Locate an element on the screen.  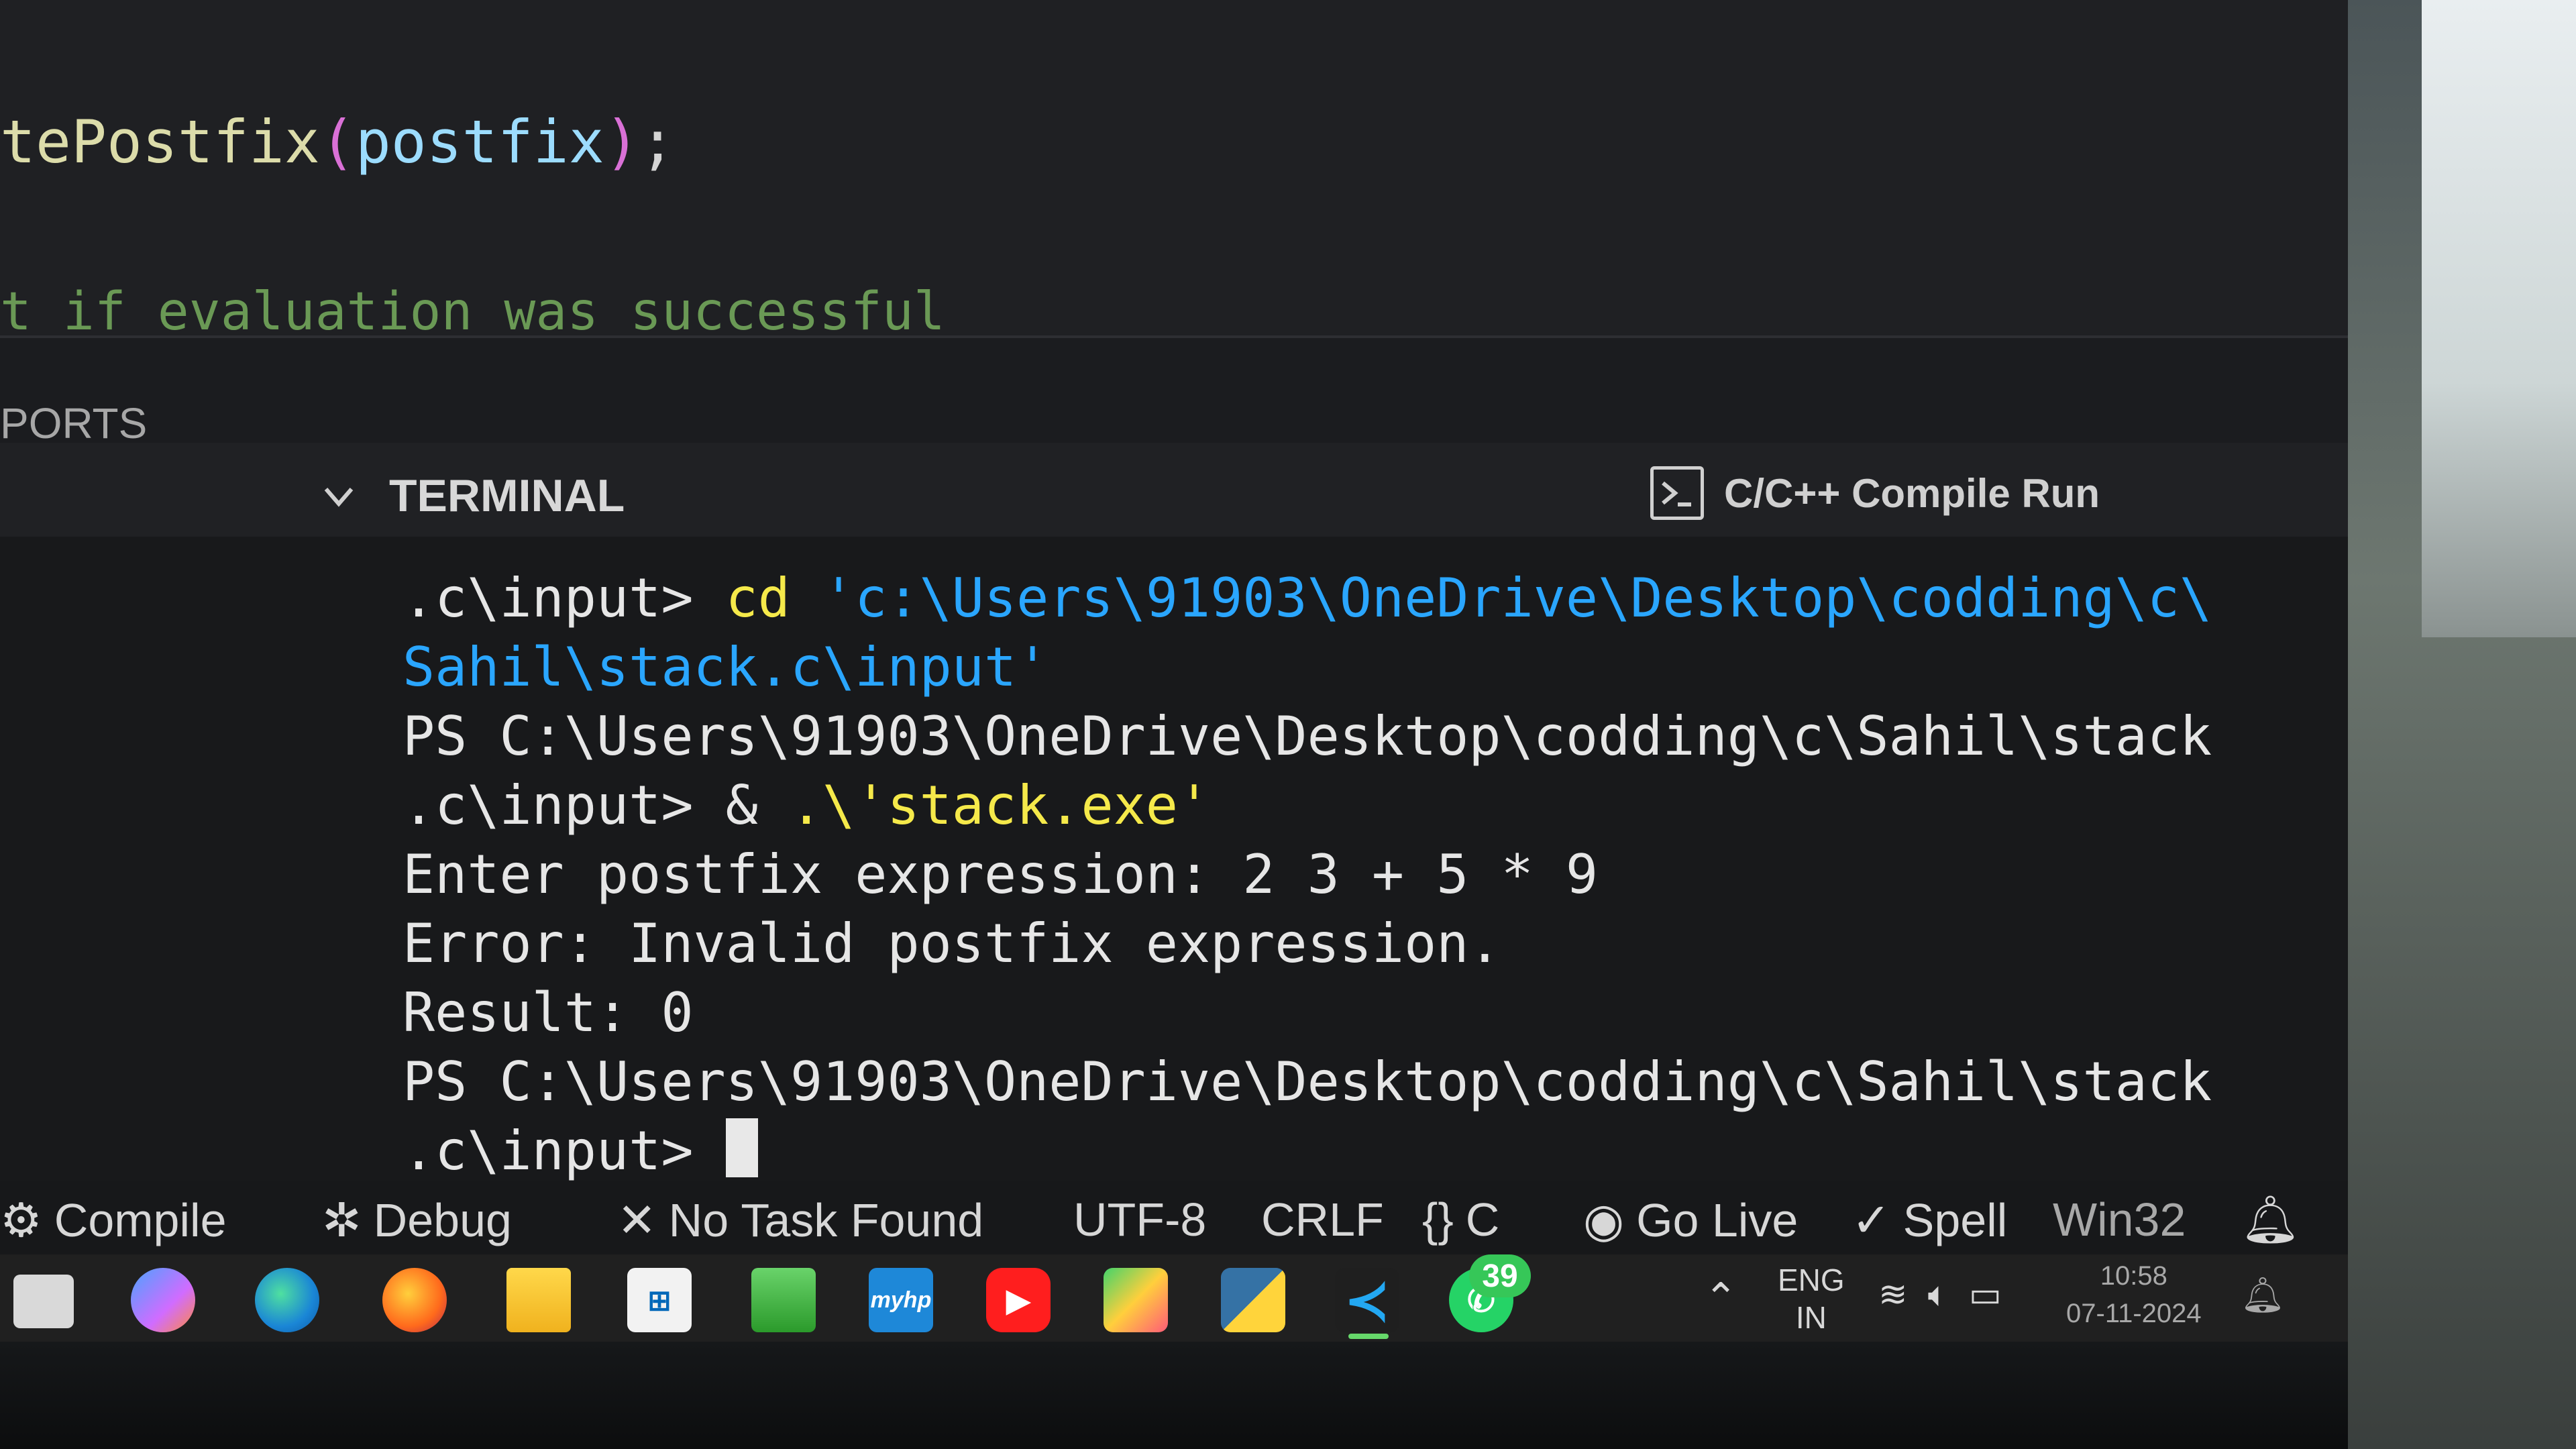
terminal-operator: & is located at coordinates (757, 805).